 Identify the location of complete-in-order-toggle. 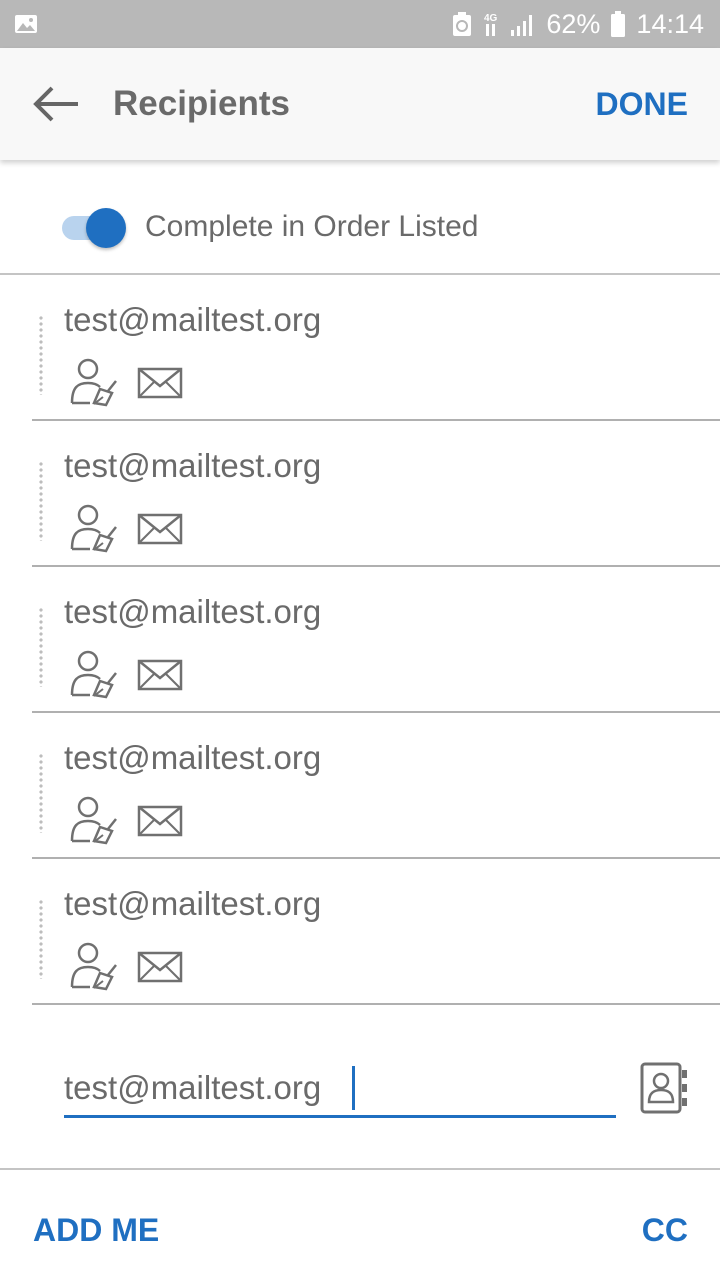
(95, 228).